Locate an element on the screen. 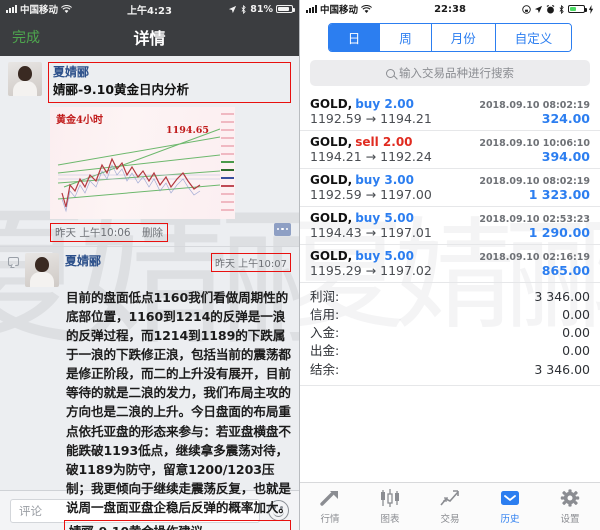 The width and height of the screenshot is (600, 530). search-input: 输入交易品种进行搜索 is located at coordinates (450, 73).